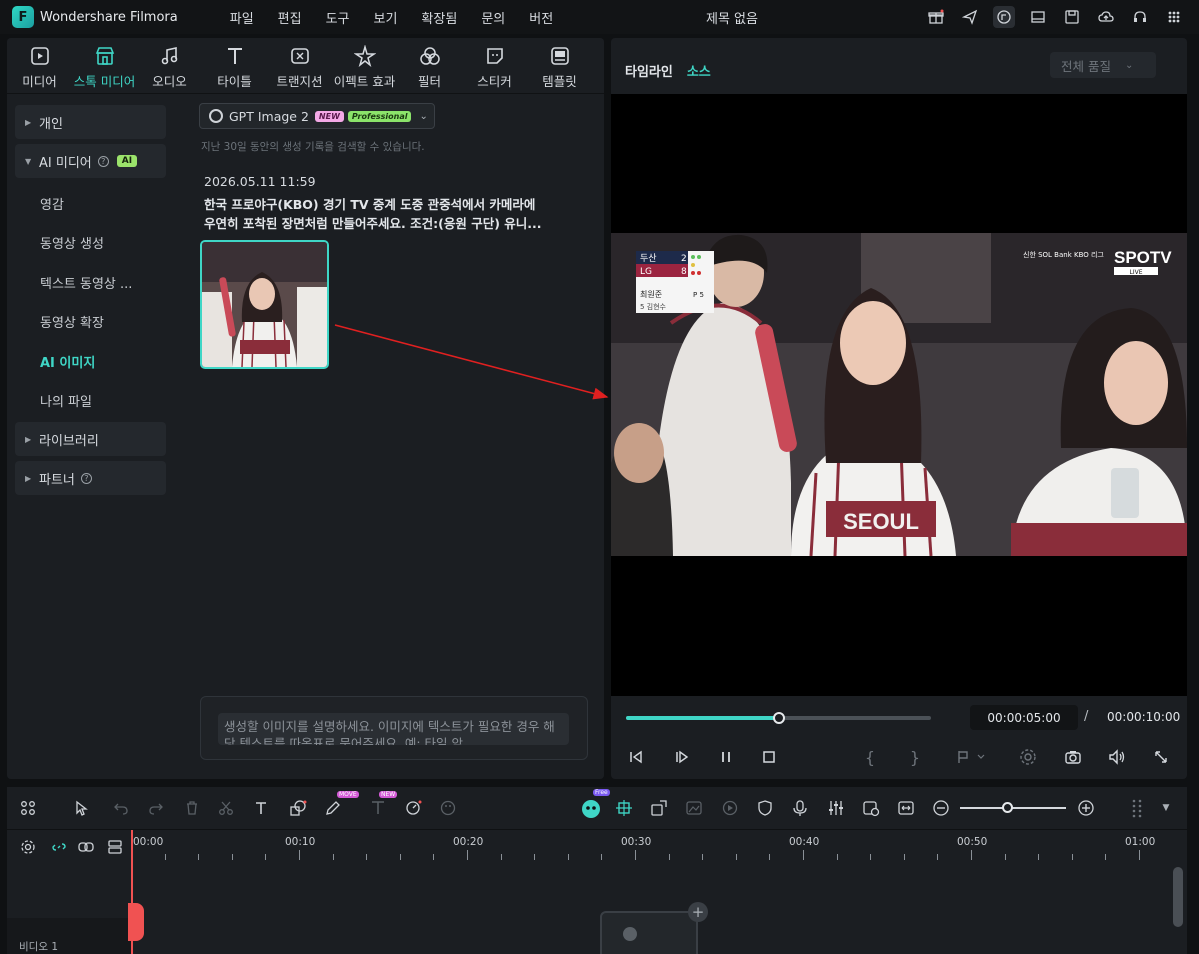  What do you see at coordinates (594, 804) in the screenshot?
I see `ai-copilot-icon: Free` at bounding box center [594, 804].